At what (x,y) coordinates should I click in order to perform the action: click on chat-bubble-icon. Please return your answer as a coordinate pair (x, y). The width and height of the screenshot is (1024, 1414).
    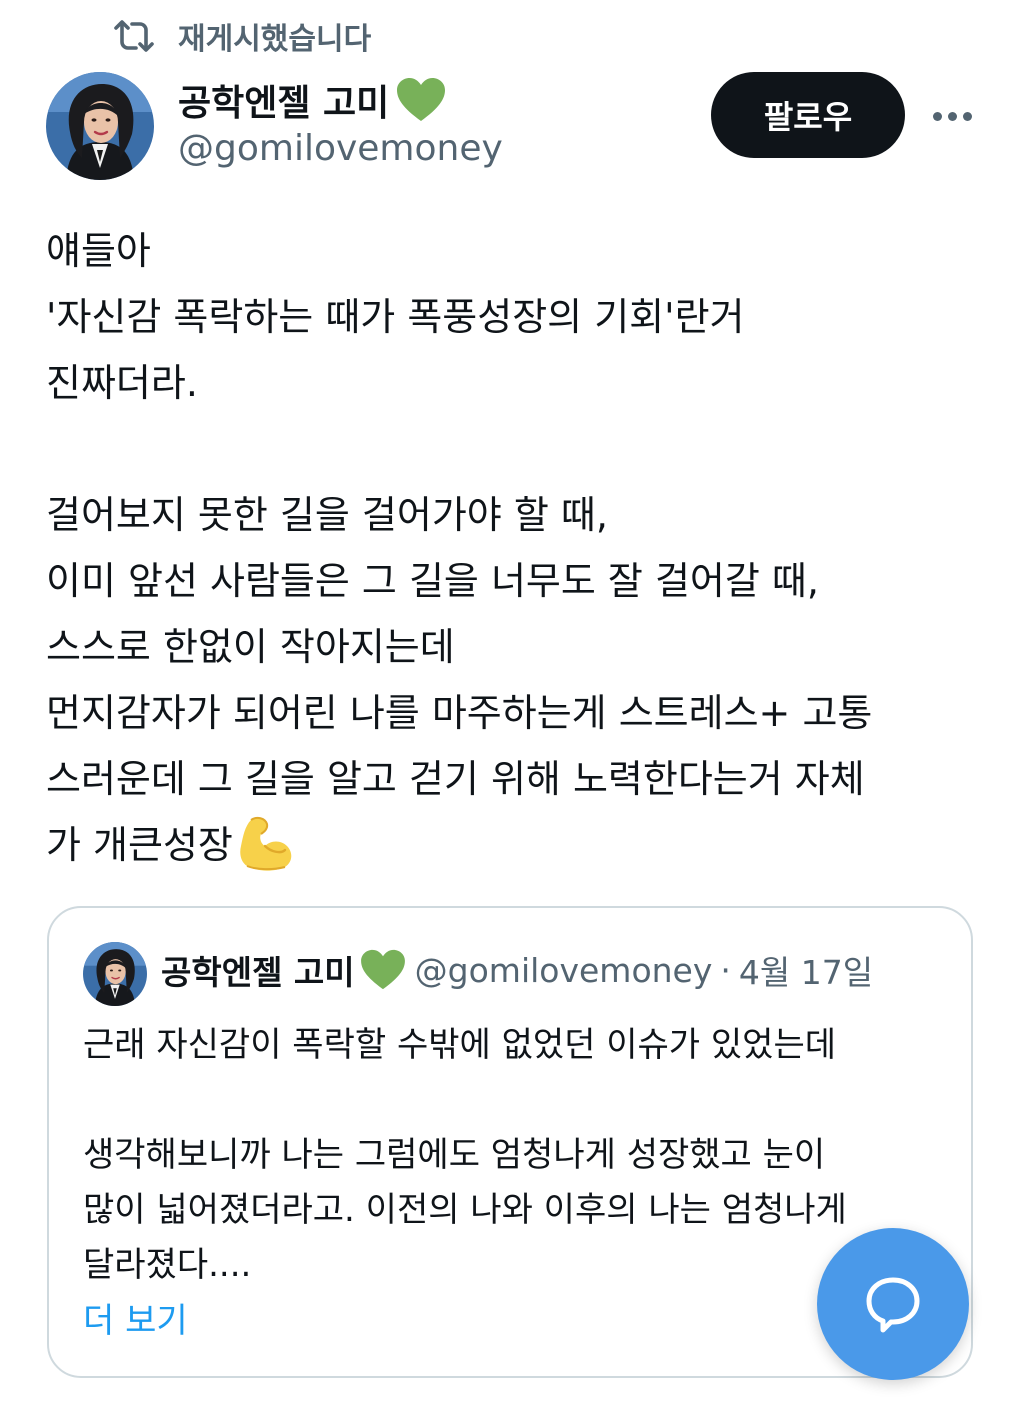
    Looking at the image, I should click on (893, 1305).